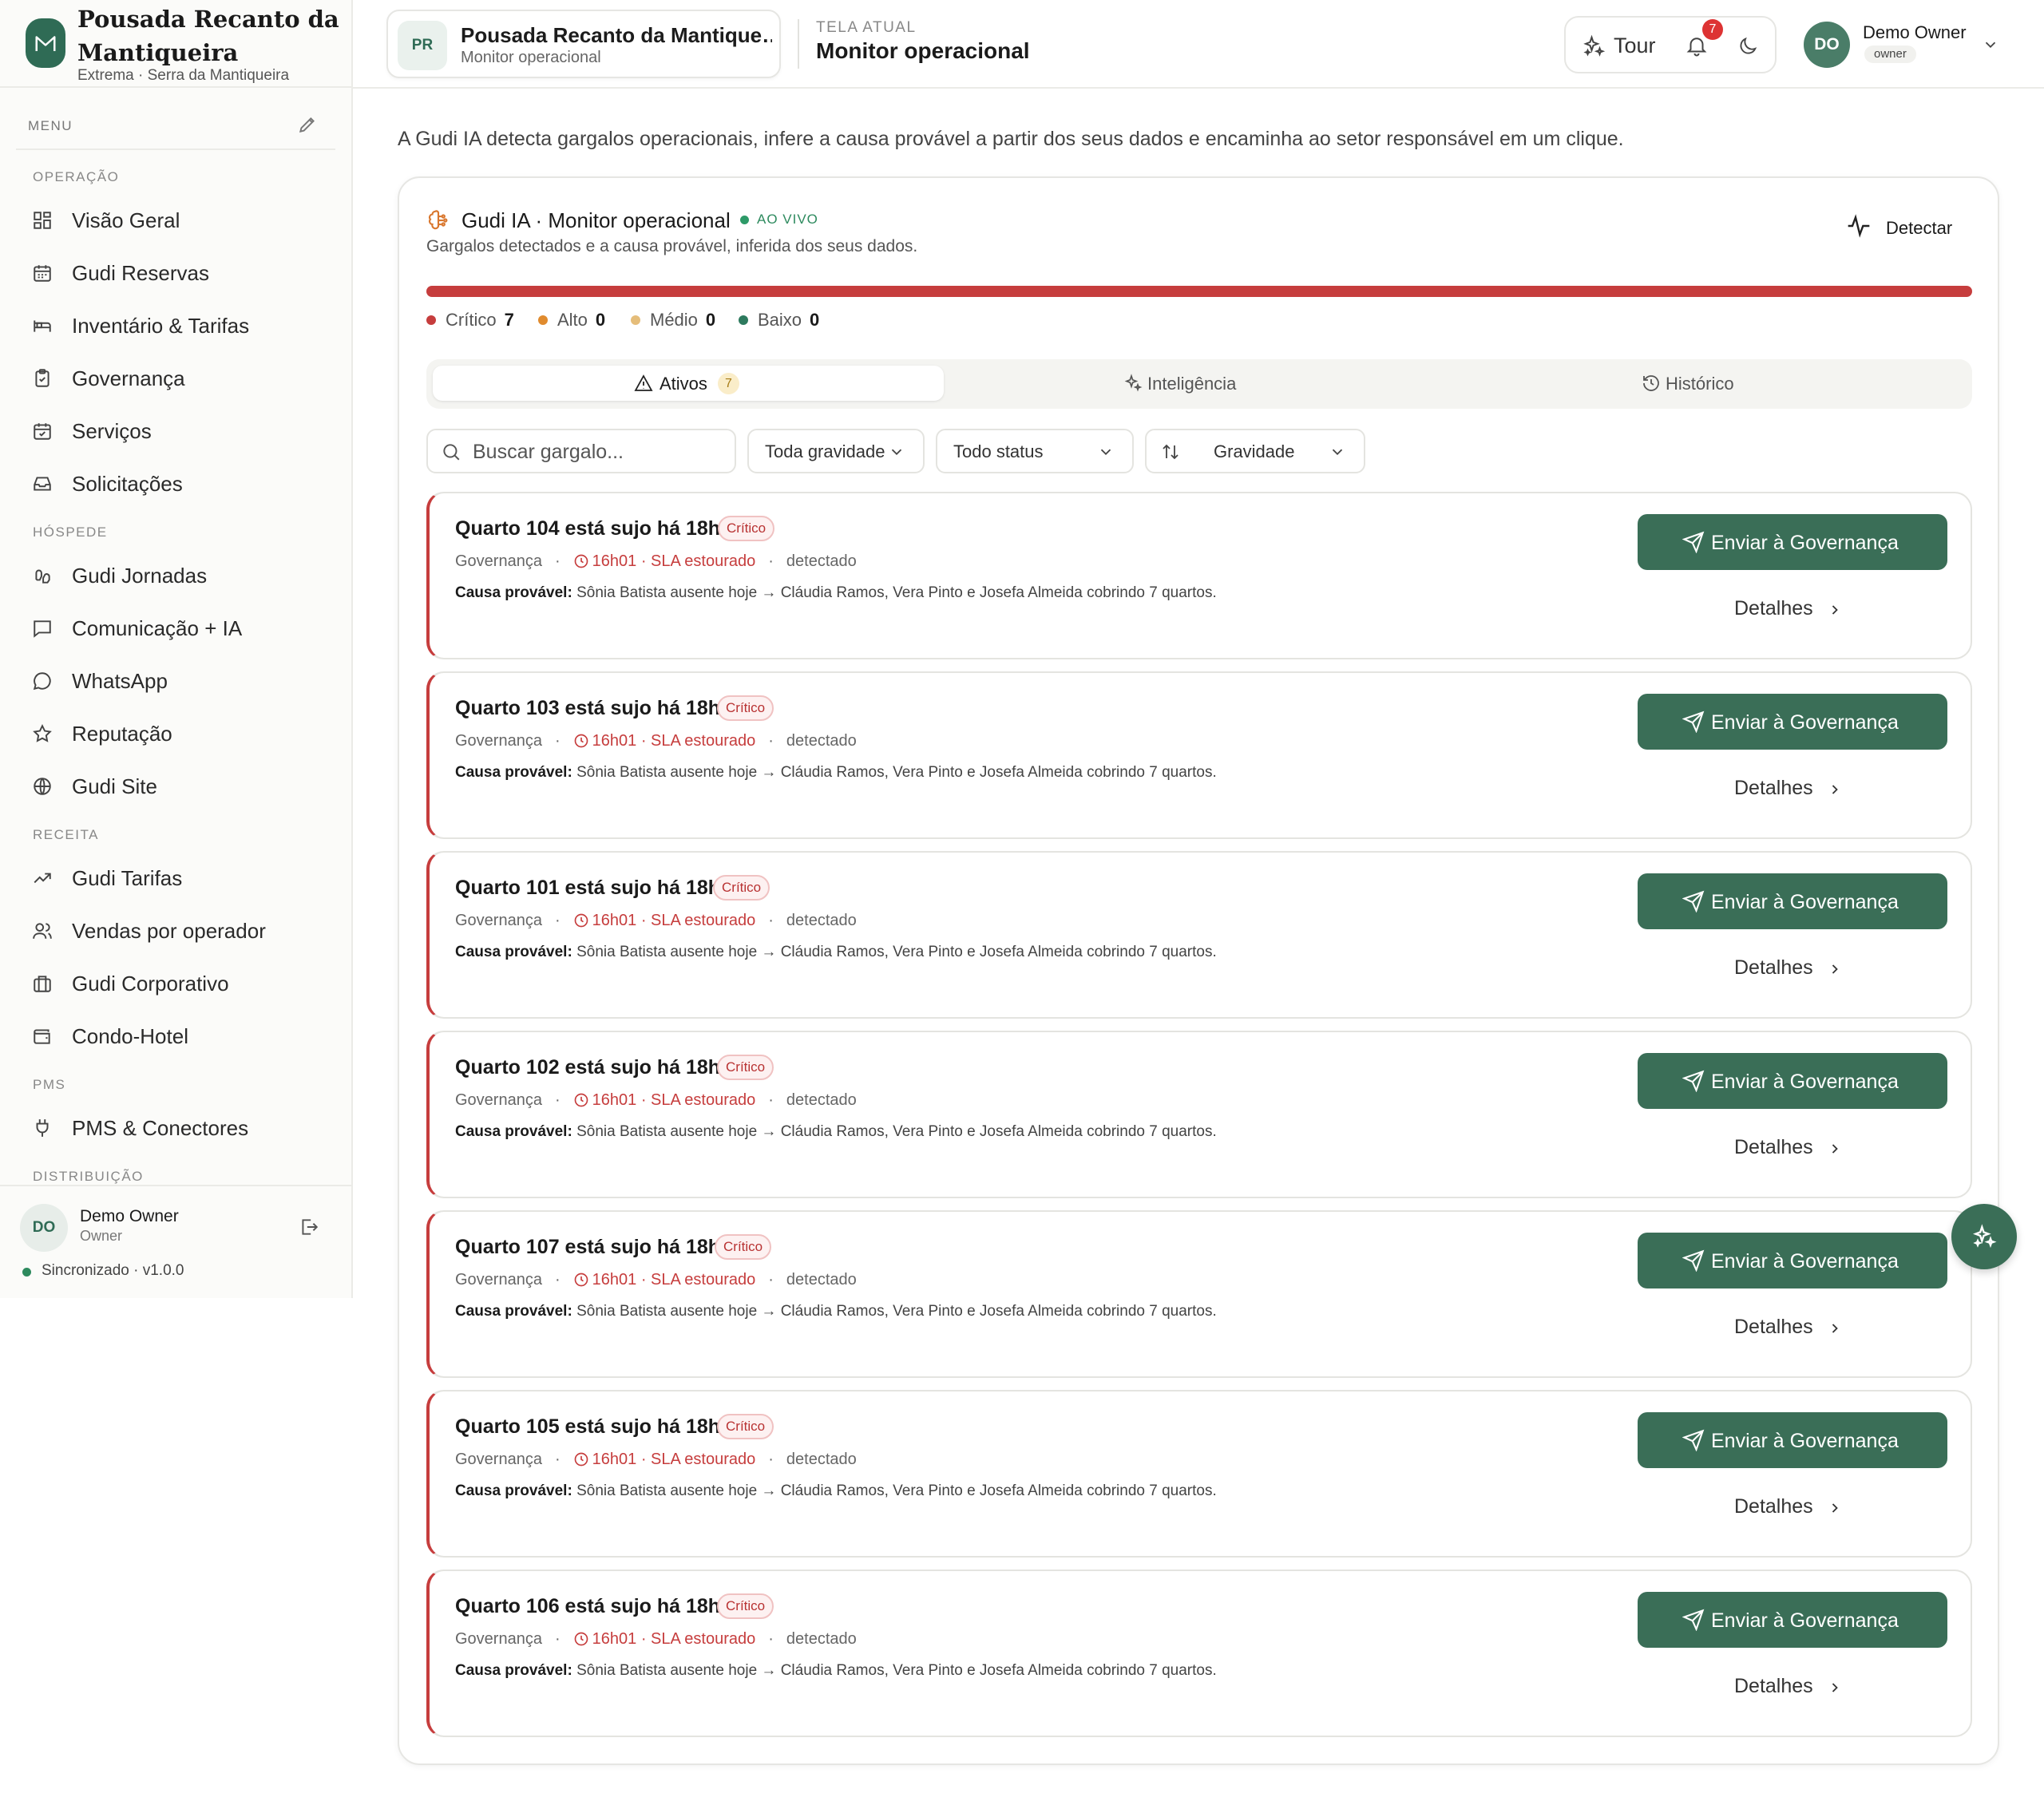 The height and width of the screenshot is (1809, 2044). I want to click on sidebar-item-gudi-jornadas: Gudi Jornadas, so click(175, 576).